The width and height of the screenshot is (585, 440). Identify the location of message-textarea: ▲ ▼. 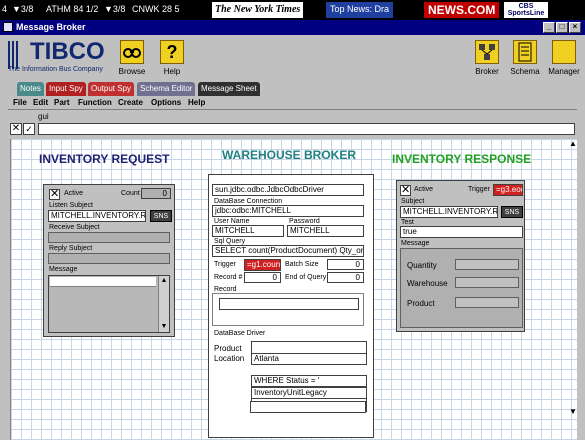
(109, 304).